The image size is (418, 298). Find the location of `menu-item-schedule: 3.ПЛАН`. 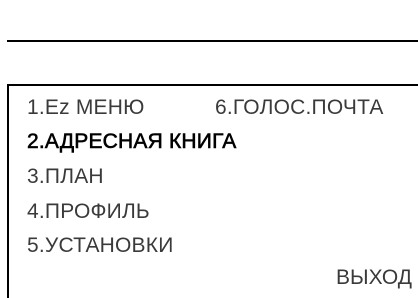

menu-item-schedule: 3.ПЛАН is located at coordinates (65, 177).